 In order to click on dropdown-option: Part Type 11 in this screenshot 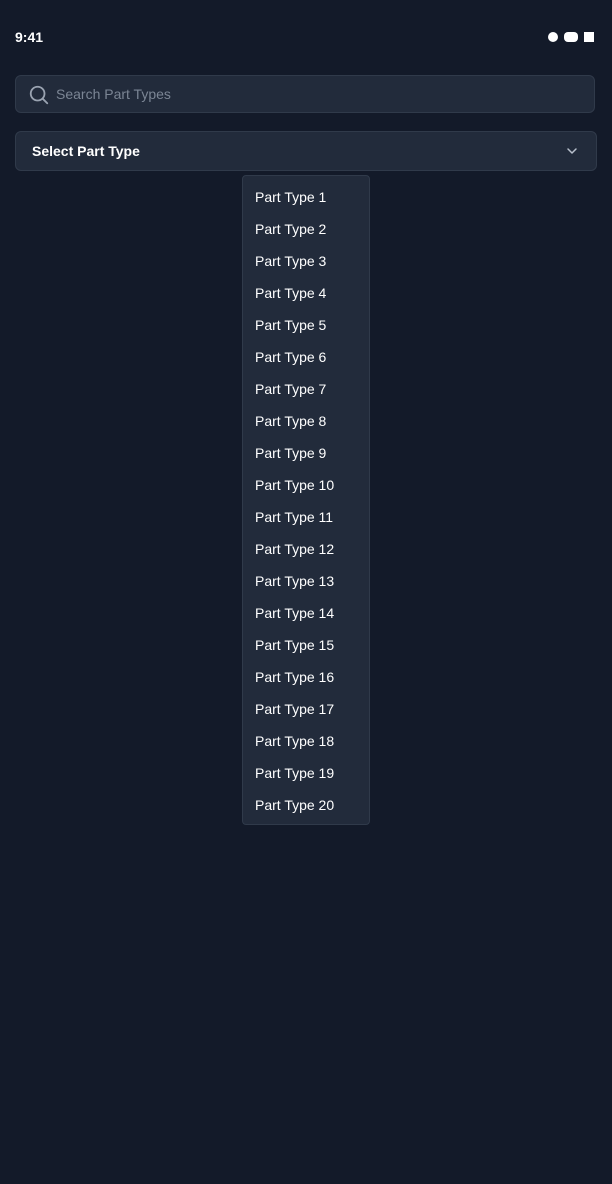, I will do `click(306, 517)`.